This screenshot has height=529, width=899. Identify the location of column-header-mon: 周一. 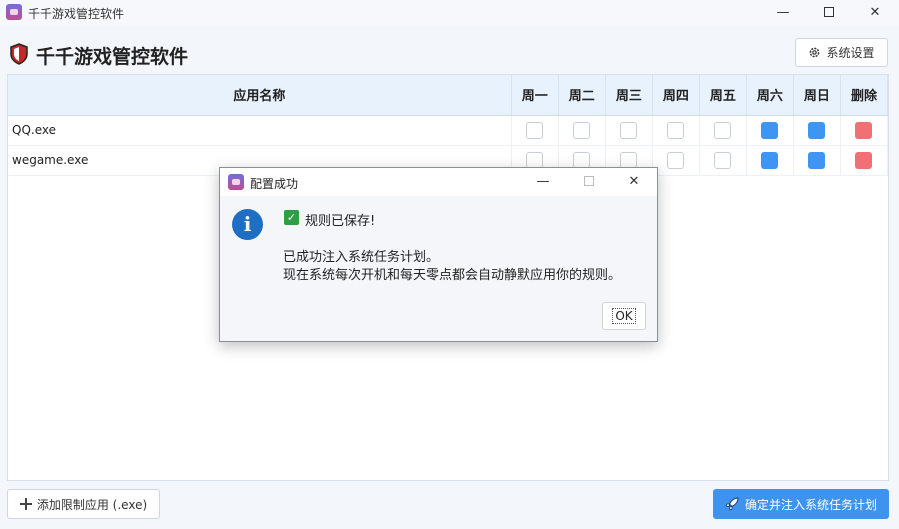
(535, 95).